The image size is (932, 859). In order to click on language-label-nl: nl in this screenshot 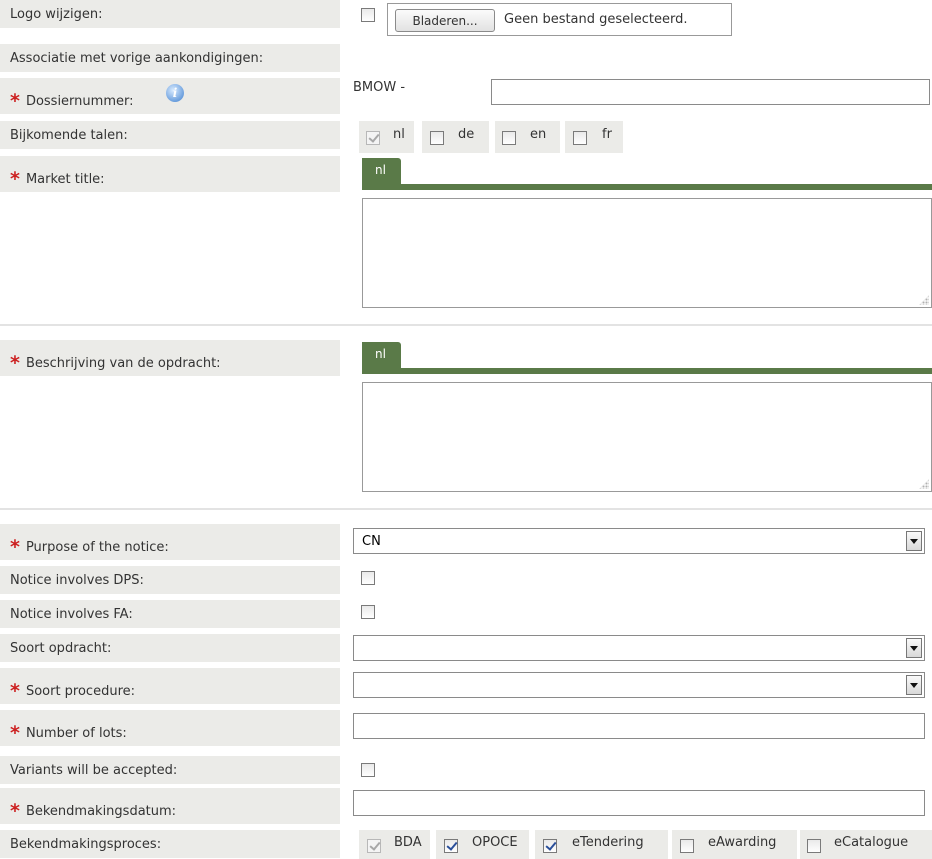, I will do `click(399, 134)`.